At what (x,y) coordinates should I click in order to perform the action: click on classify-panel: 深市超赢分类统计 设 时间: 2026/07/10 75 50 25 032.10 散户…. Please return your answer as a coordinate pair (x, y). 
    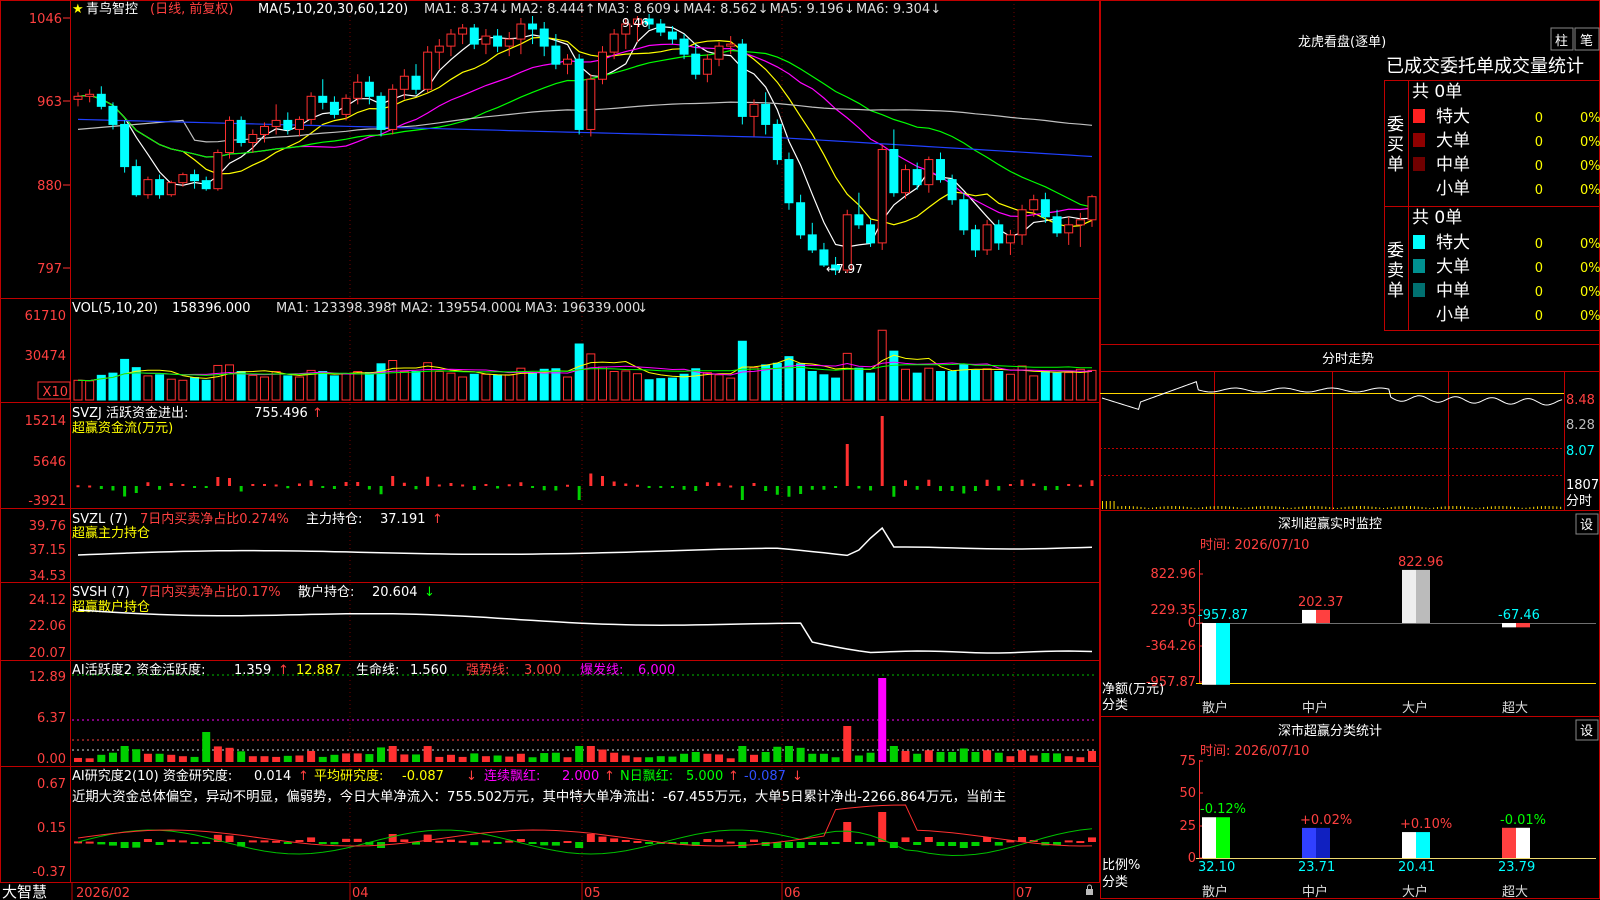
    Looking at the image, I should click on (1350, 809).